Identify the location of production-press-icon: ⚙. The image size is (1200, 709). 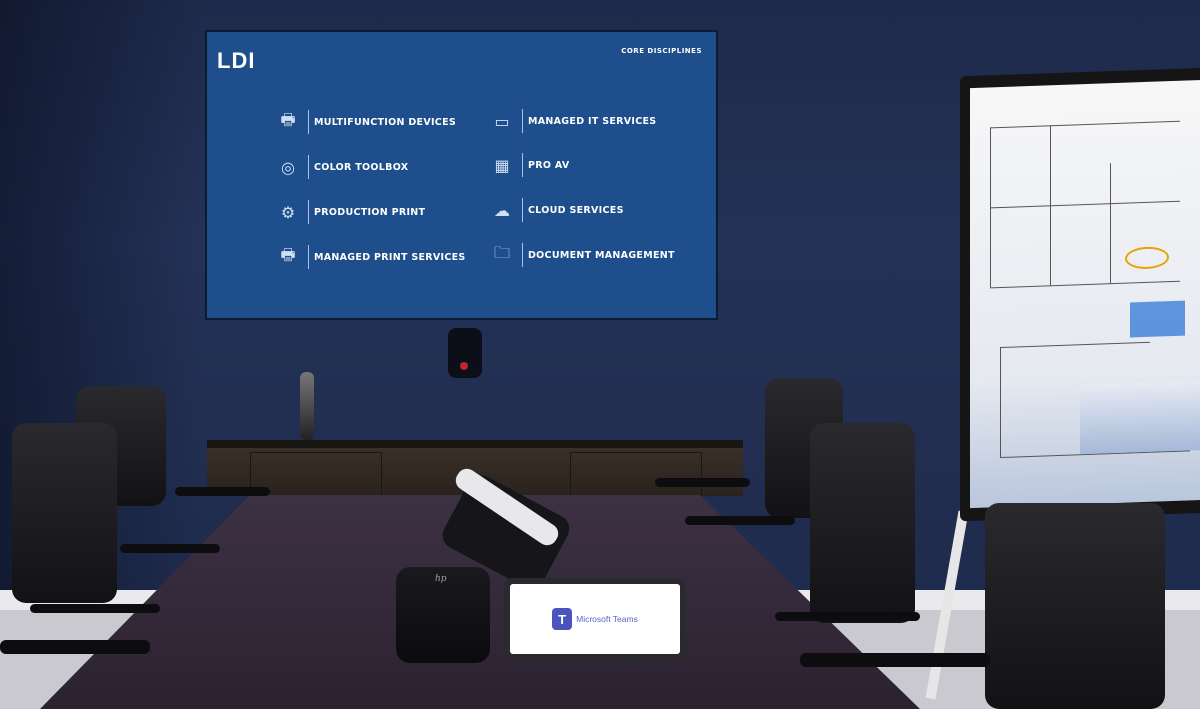
(288, 212).